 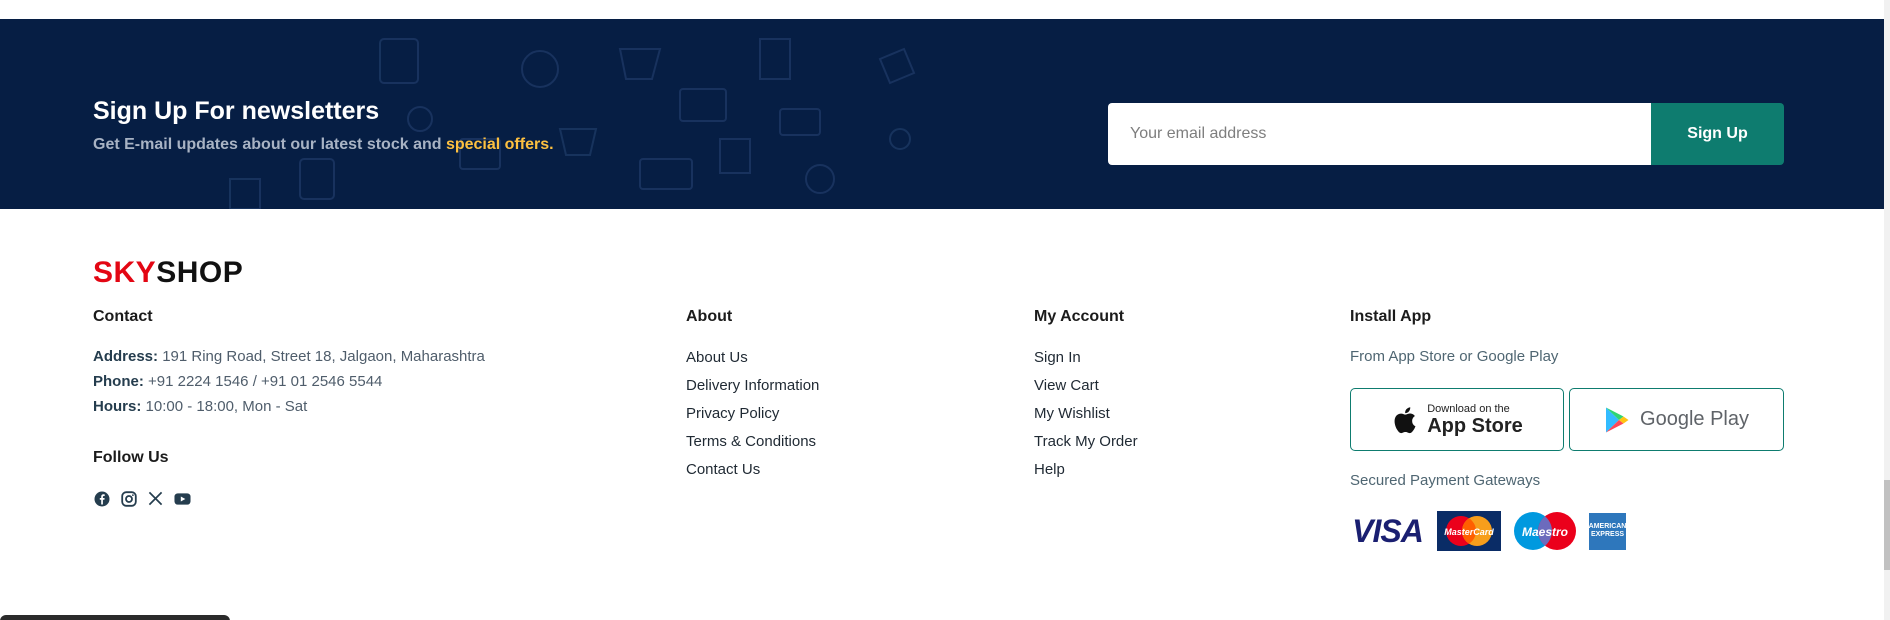 What do you see at coordinates (131, 457) in the screenshot?
I see `follow-us-title: Follow Us` at bounding box center [131, 457].